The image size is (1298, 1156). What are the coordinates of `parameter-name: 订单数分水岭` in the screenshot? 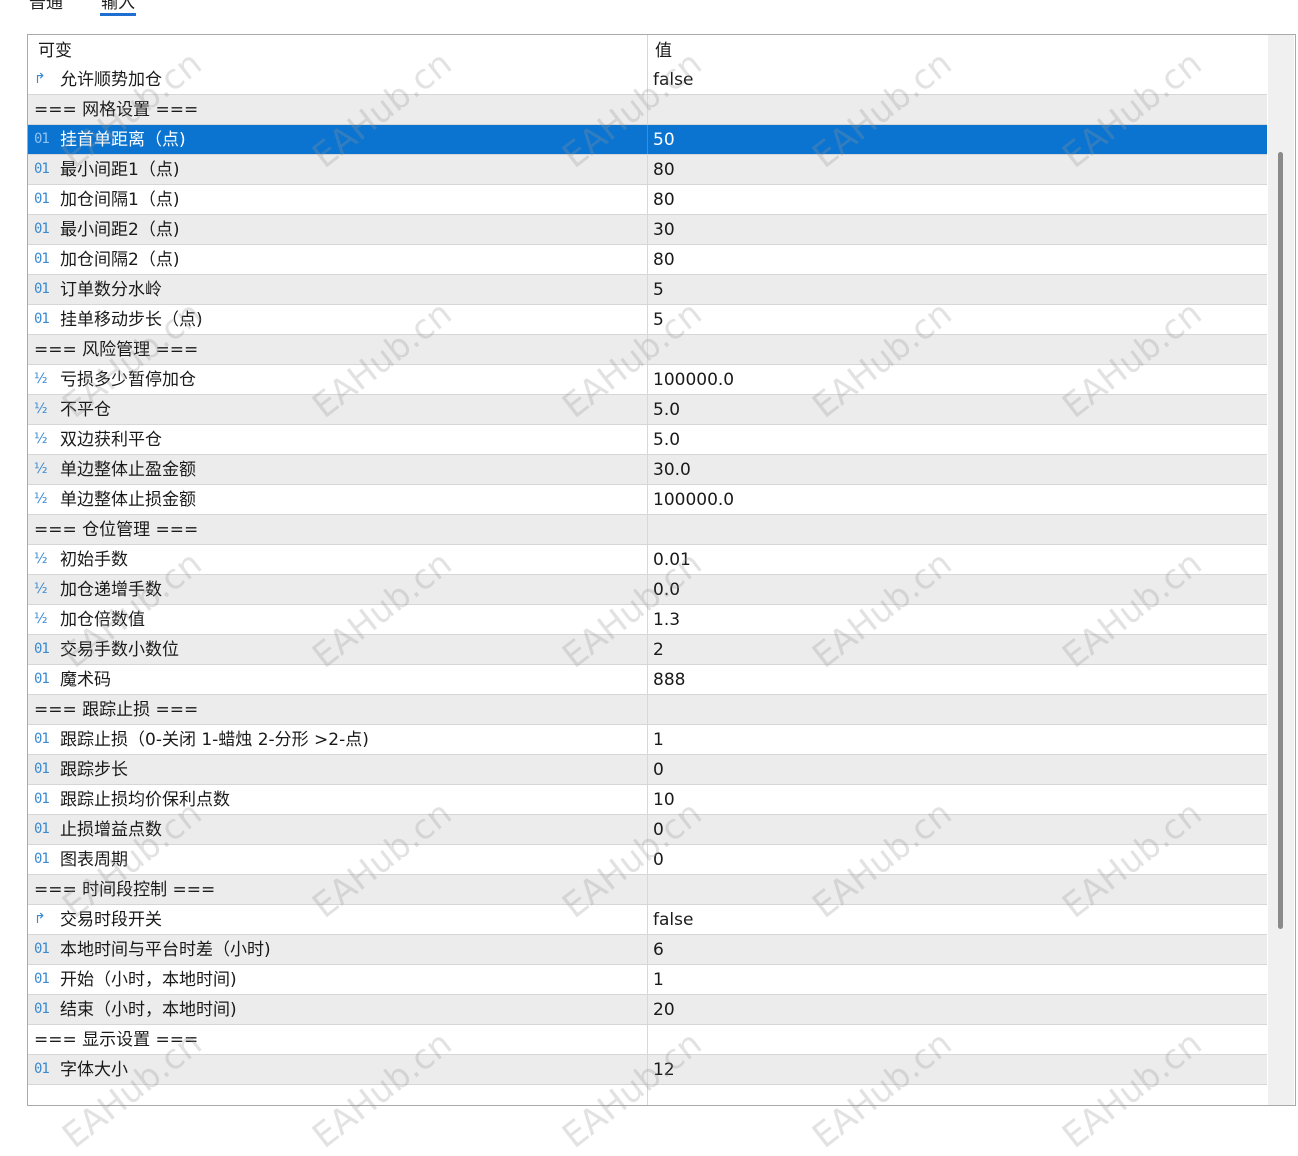 It's located at (111, 290).